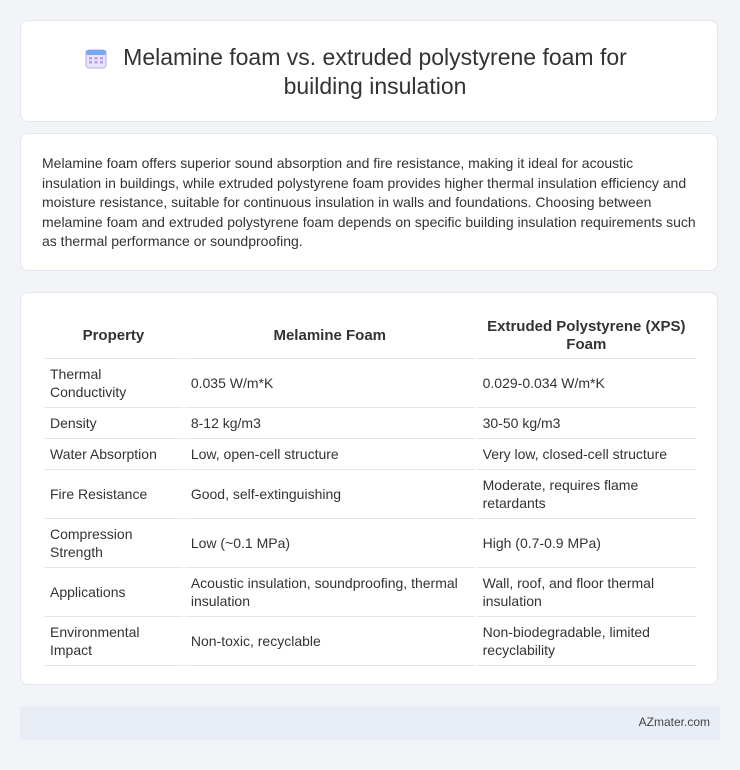  What do you see at coordinates (329, 423) in the screenshot?
I see `melamine-cell: 8-12 kg/m3` at bounding box center [329, 423].